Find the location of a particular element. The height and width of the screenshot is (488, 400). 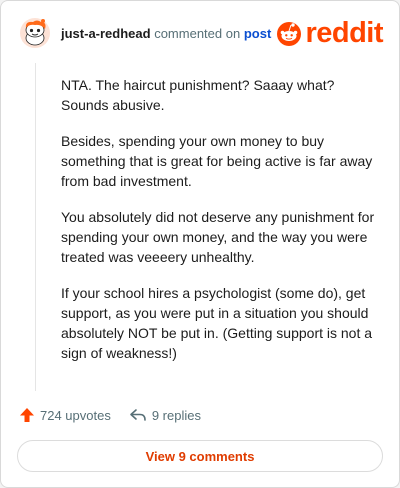

comment-header: just-a-redhead commented on post reddit is located at coordinates (201, 35).